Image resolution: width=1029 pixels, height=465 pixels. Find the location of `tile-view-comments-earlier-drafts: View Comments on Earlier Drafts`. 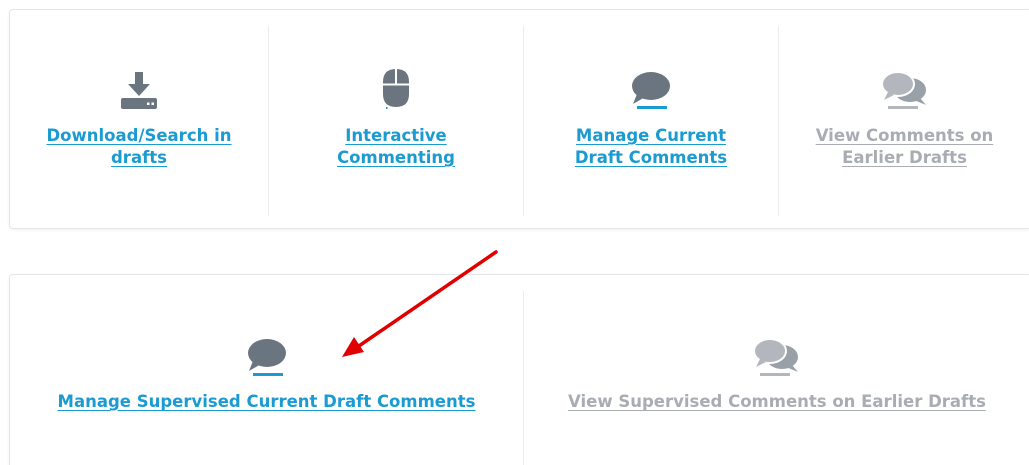

tile-view-comments-earlier-drafts: View Comments on Earlier Drafts is located at coordinates (904, 120).